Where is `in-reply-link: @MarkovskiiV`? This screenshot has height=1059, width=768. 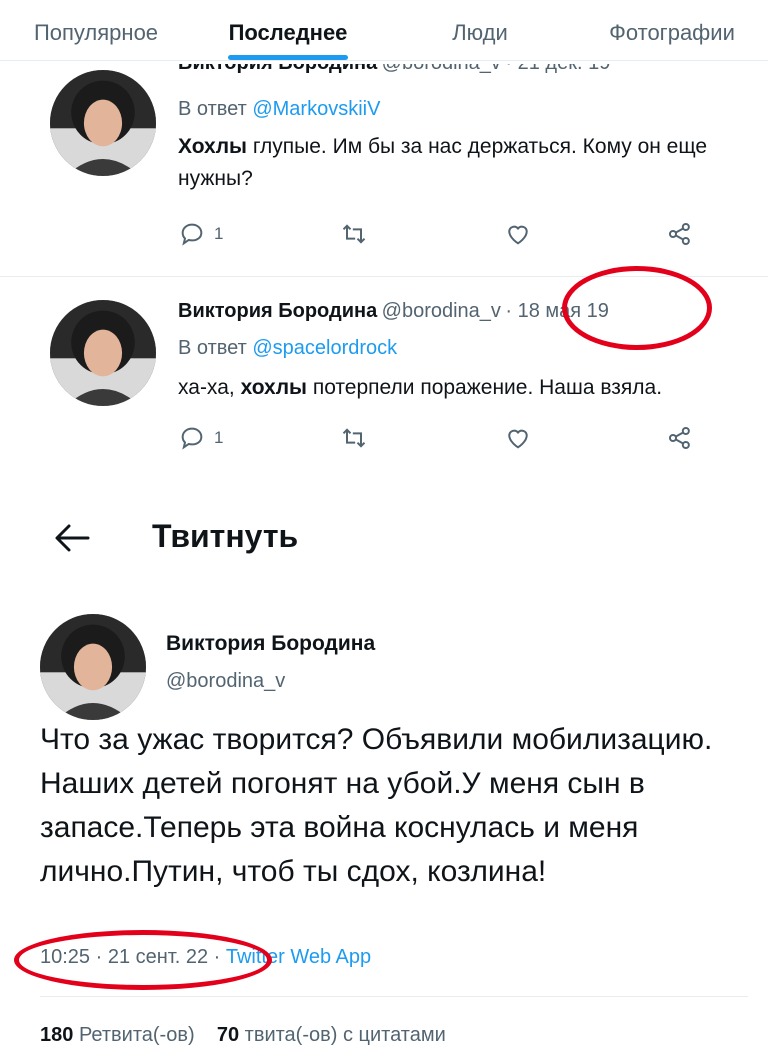
in-reply-link: @MarkovskiiV is located at coordinates (316, 109).